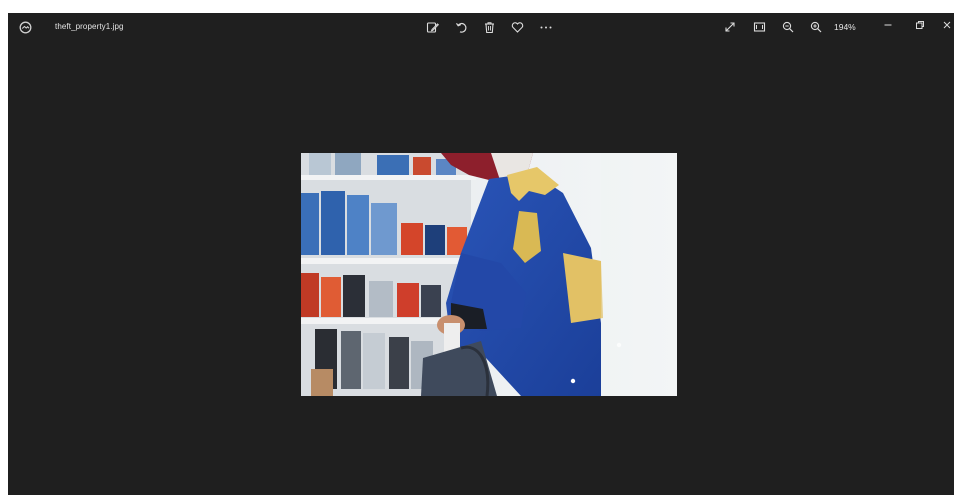  Describe the element at coordinates (89, 26) in the screenshot. I see `file-name-title: theft_property1.jpg` at that location.